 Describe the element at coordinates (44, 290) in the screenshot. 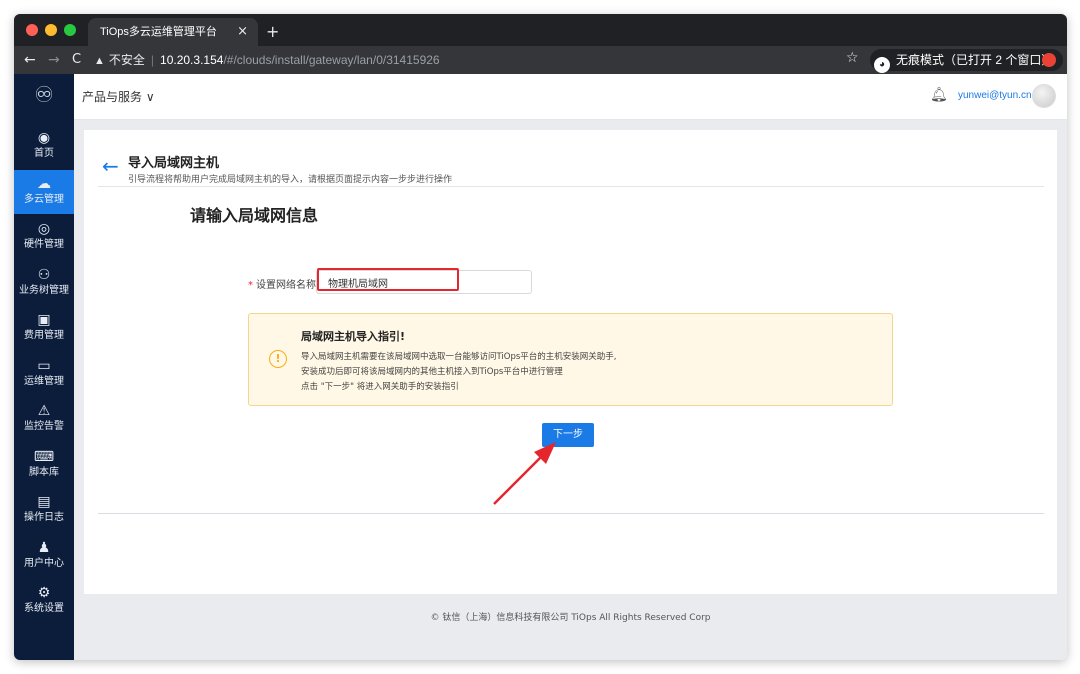

I see `sidebar-item-label: 业务树管理` at that location.